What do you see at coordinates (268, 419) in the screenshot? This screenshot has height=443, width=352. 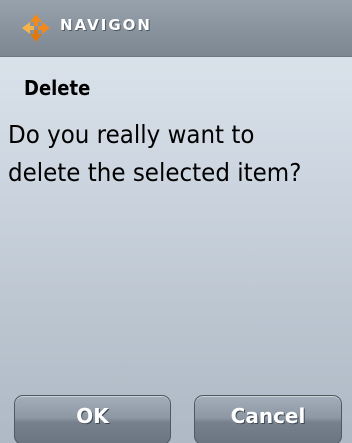 I see `cancel-button: Cancel` at bounding box center [268, 419].